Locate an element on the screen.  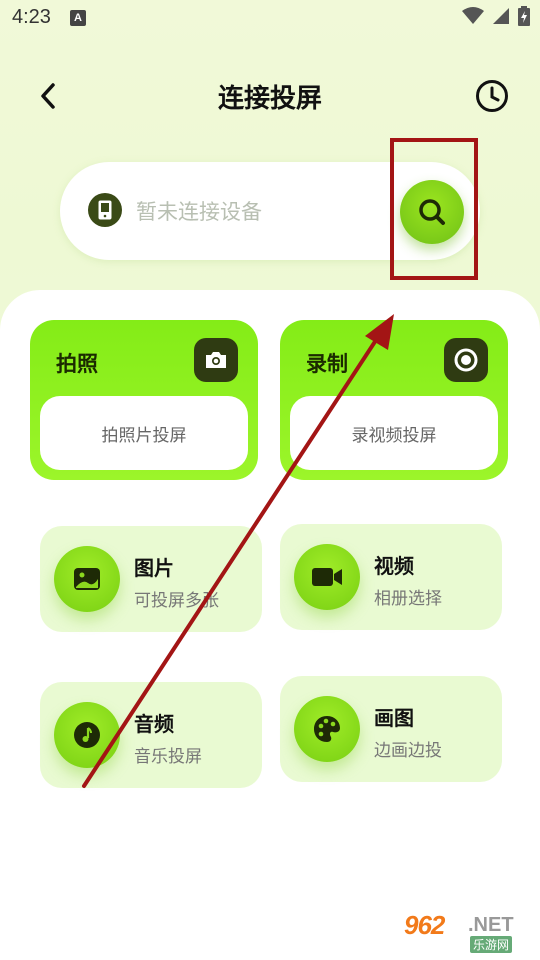
history-button is located at coordinates (492, 96).